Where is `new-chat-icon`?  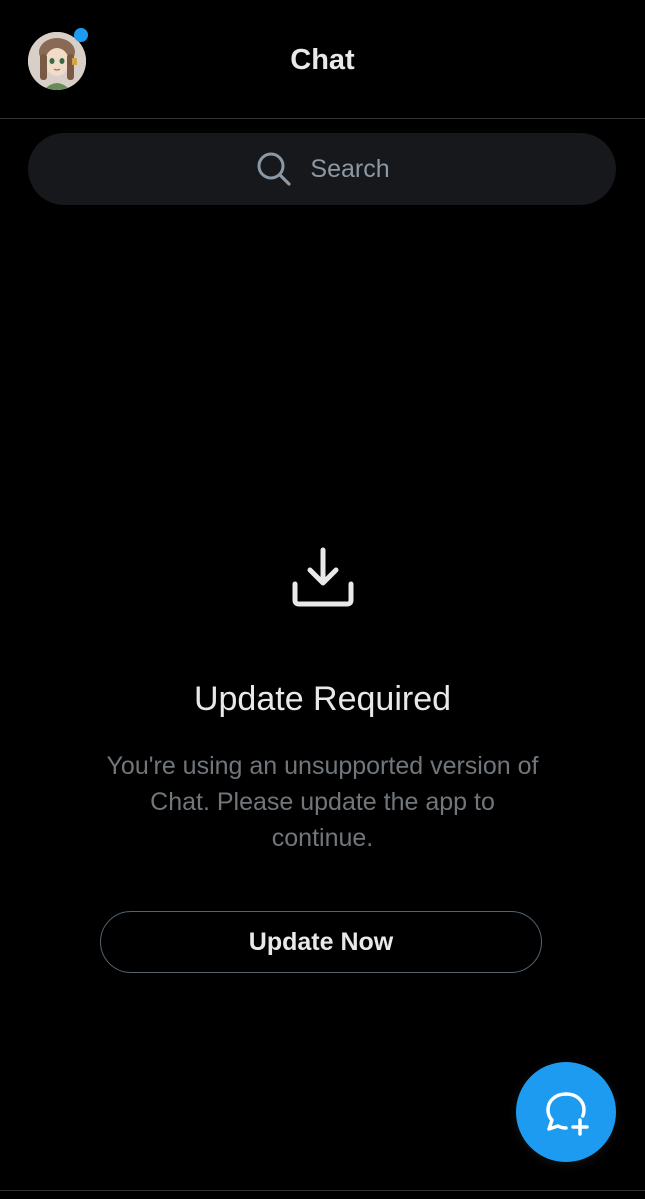 new-chat-icon is located at coordinates (567, 1114).